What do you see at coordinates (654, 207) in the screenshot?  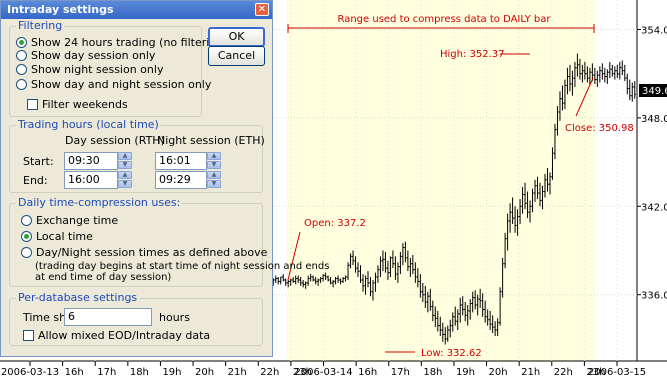 I see `price-tick-label: 342.0` at bounding box center [654, 207].